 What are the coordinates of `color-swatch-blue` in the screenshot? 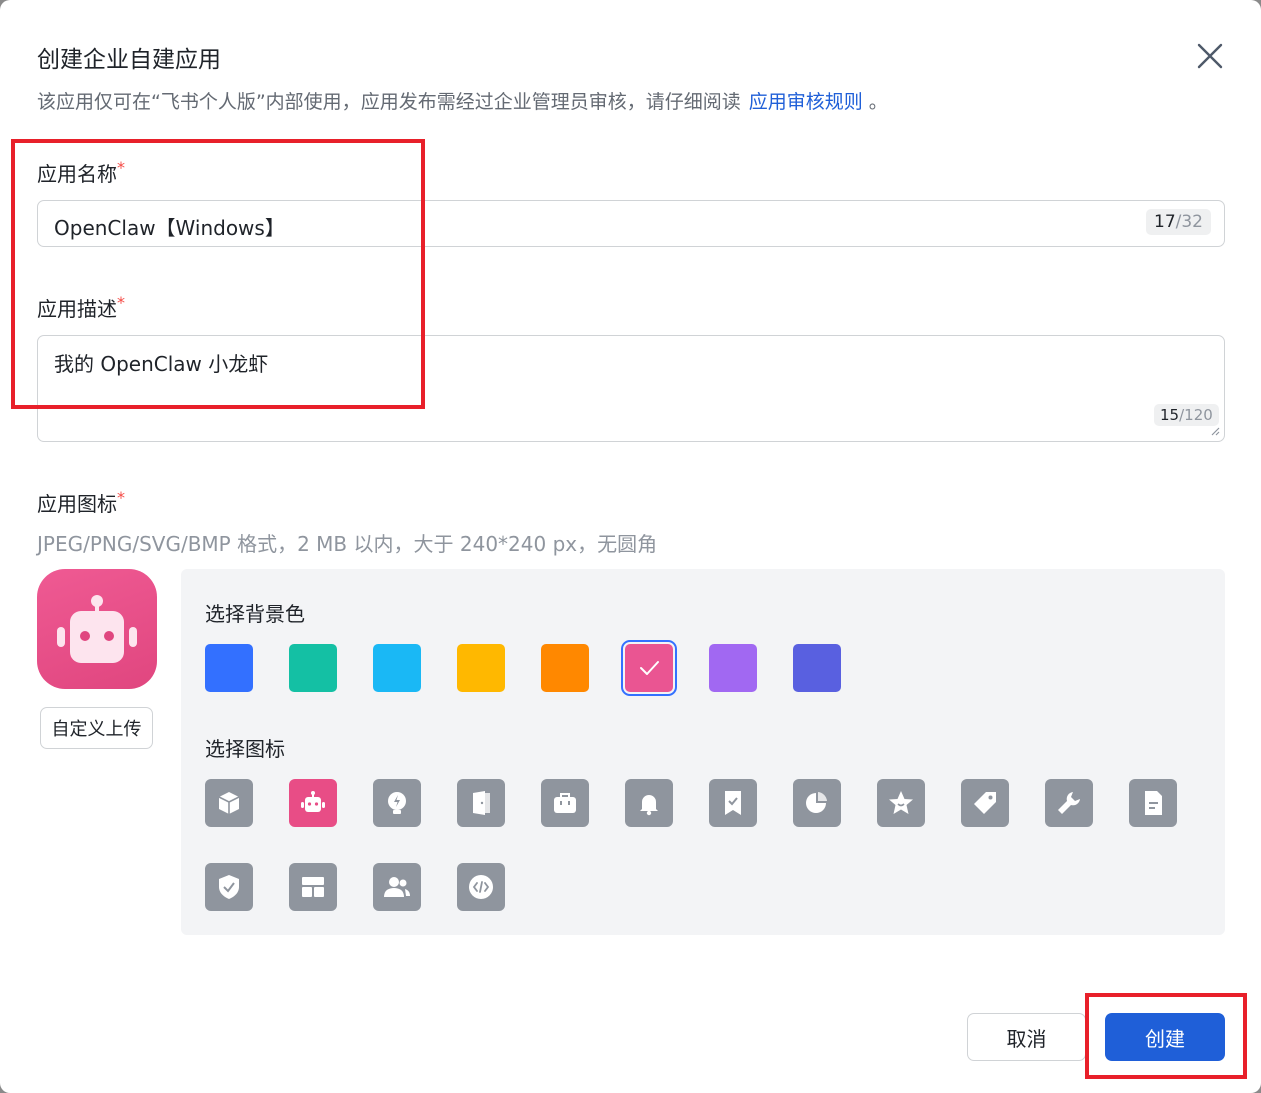 It's located at (229, 668).